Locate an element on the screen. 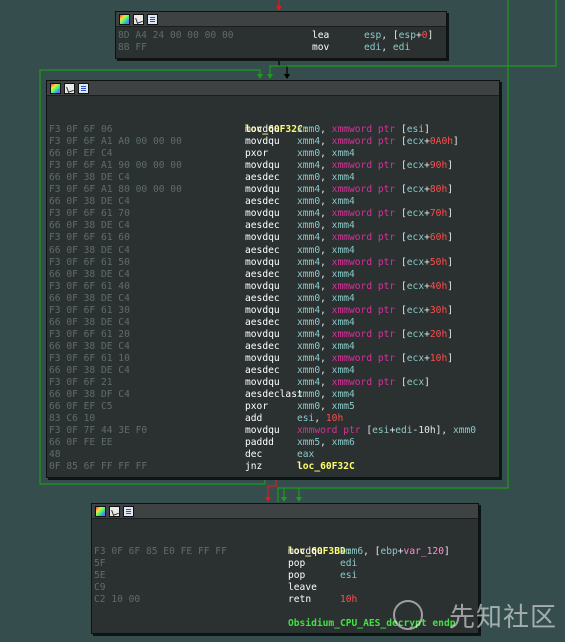 Image resolution: width=565 pixels, height=642 pixels. code-line: 5E pop esi is located at coordinates (285, 576).